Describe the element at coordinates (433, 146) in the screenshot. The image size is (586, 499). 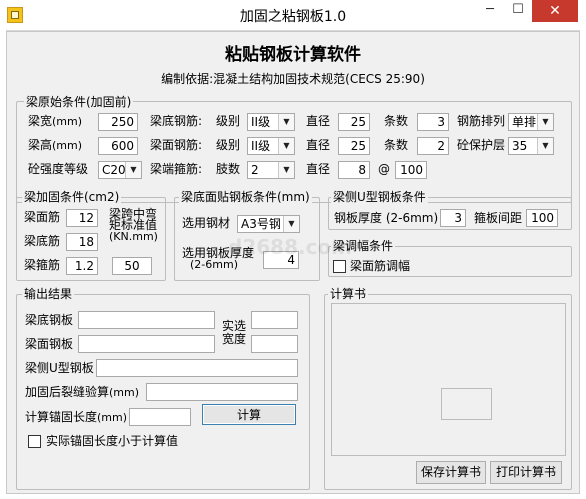
I see `top-count-input: 2` at that location.